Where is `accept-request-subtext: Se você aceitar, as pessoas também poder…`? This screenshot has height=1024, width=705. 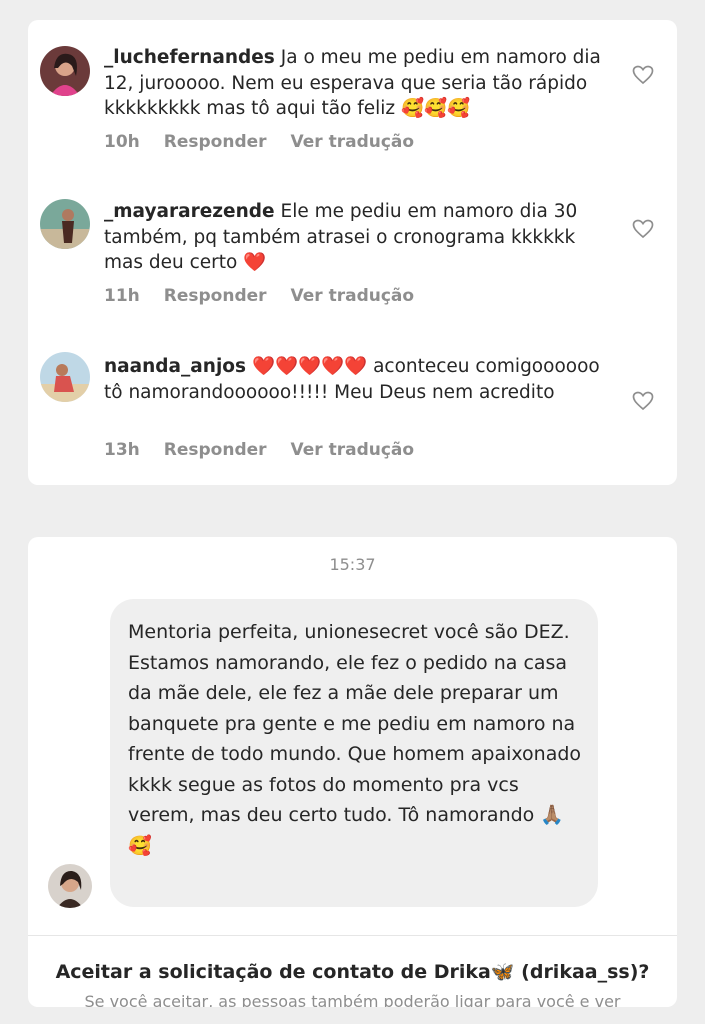
accept-request-subtext: Se você aceitar, as pessoas também poder… is located at coordinates (352, 999).